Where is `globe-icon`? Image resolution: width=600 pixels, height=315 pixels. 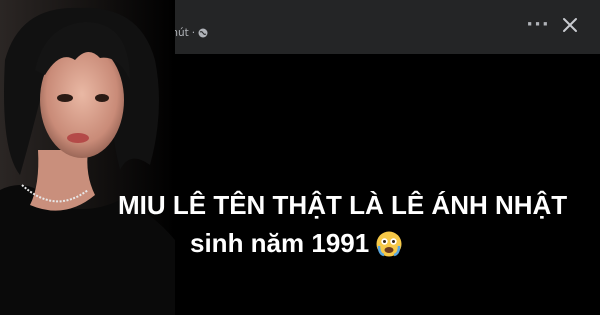
globe-icon is located at coordinates (203, 33).